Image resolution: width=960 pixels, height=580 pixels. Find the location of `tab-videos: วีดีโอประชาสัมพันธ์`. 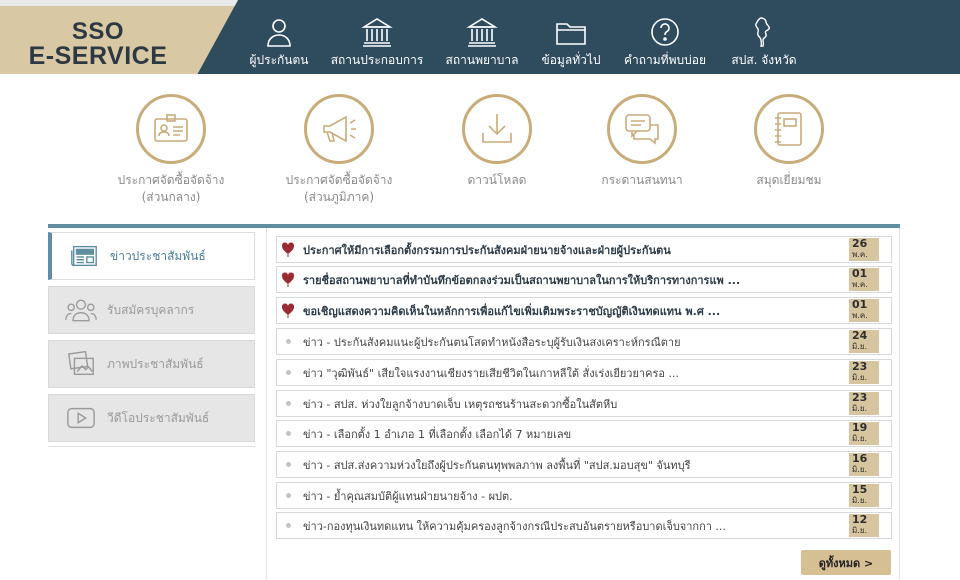

tab-videos: วีดีโอประชาสัมพันธ์ is located at coordinates (151, 418).